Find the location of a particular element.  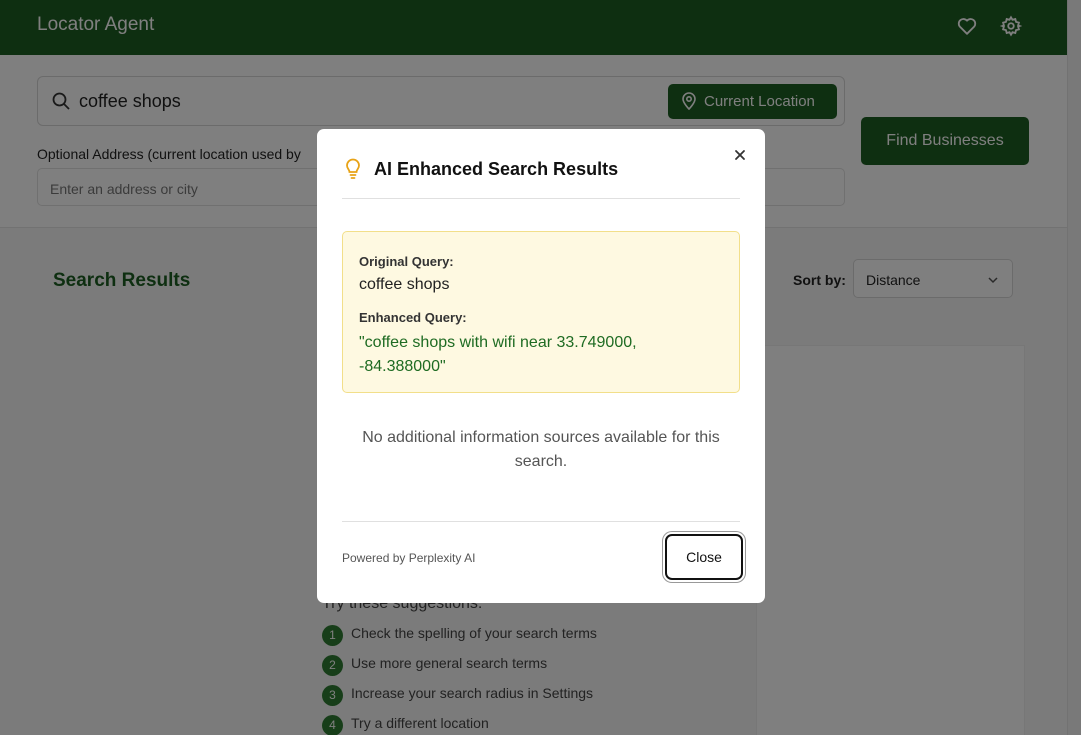

enhanced-query-label: Enhanced Query: is located at coordinates (413, 317).